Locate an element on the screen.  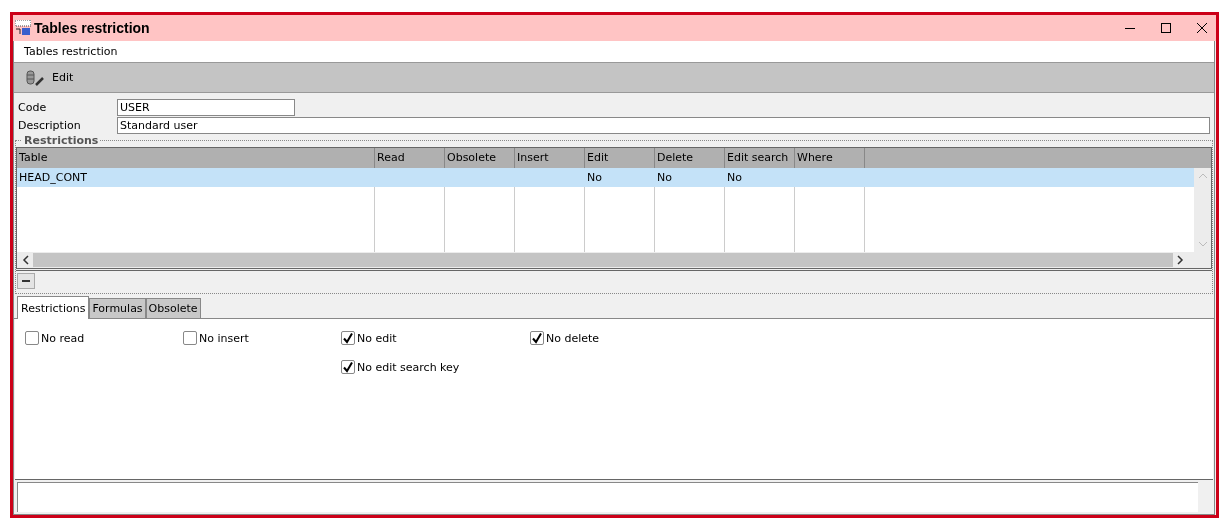
checkbox: No delete is located at coordinates (630, 338).